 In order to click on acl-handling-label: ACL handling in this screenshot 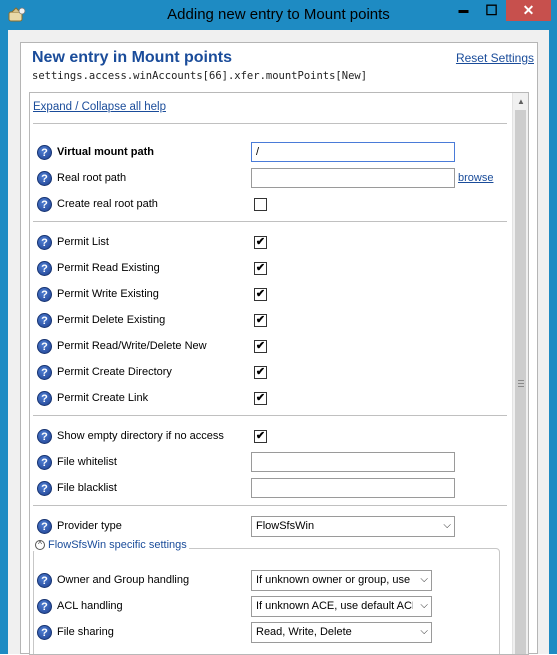, I will do `click(90, 606)`.